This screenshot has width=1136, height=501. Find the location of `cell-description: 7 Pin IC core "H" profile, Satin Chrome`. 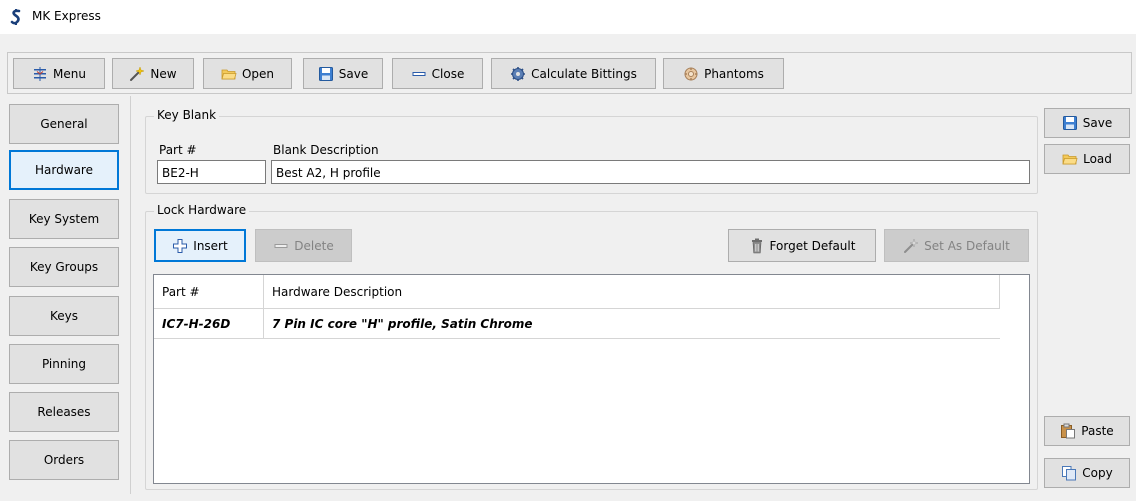

cell-description: 7 Pin IC core "H" profile, Satin Chrome is located at coordinates (402, 324).